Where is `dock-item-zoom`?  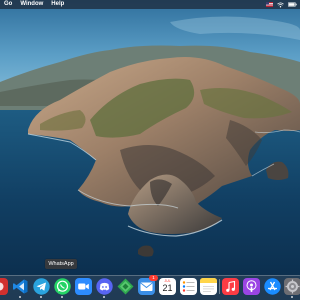
dock-item-zoom is located at coordinates (83, 286).